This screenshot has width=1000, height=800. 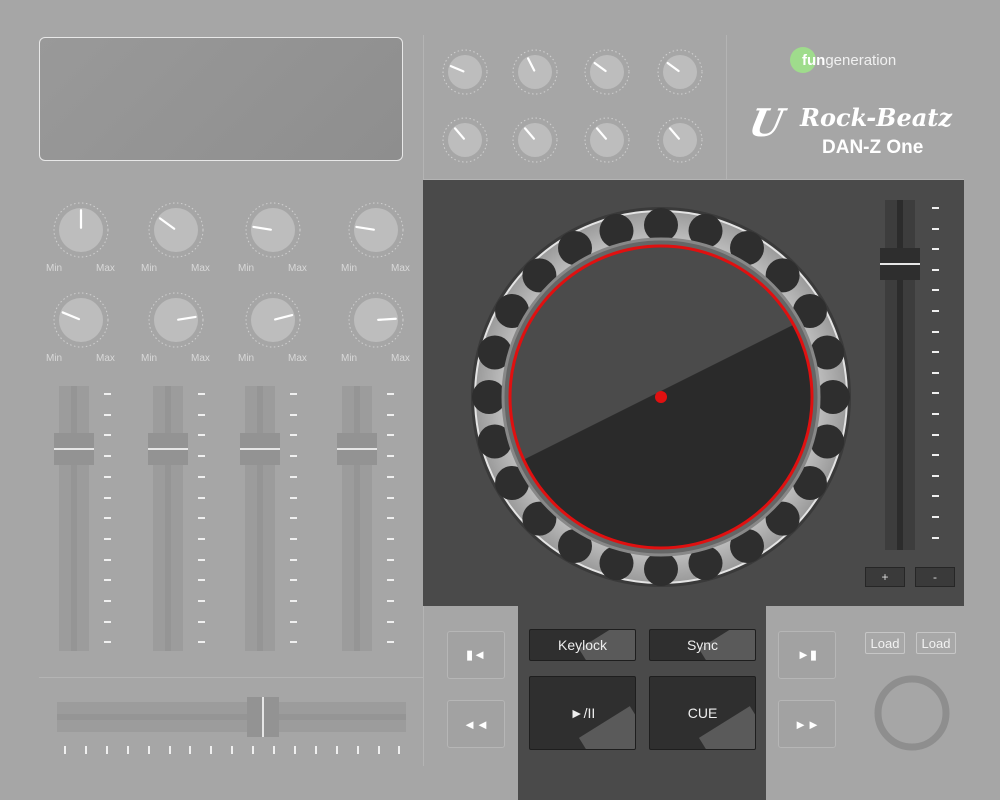 I want to click on load-right-button: Load, so click(x=936, y=643).